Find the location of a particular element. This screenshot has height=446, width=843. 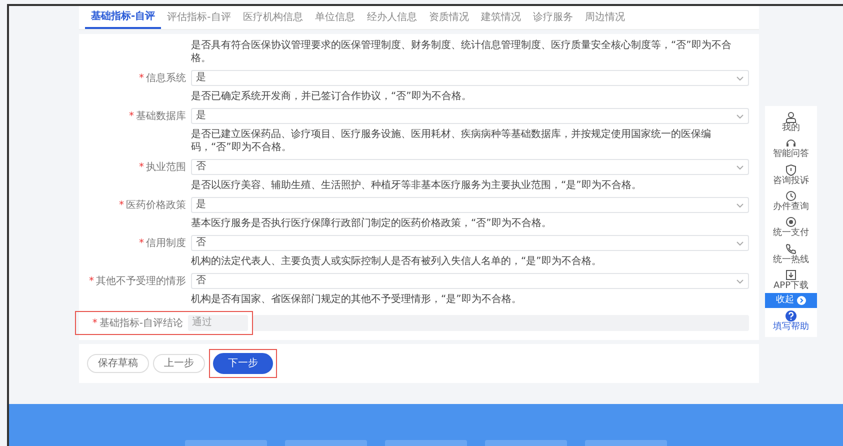

field-description: 机构是否有国家、省医保部门规定的其他不予受理情形，“是”即为不合格。 is located at coordinates (356, 299).